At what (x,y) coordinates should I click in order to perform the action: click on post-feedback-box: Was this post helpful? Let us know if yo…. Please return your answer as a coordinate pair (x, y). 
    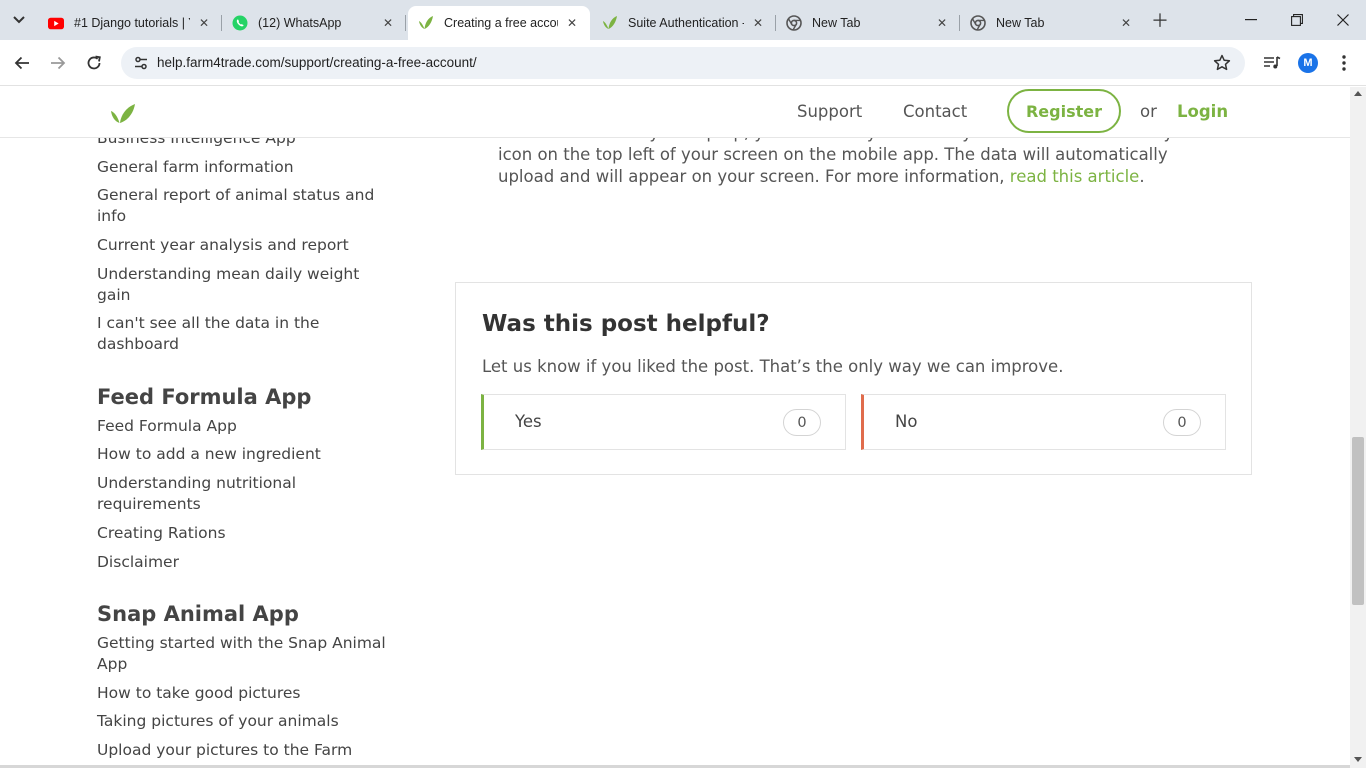
    Looking at the image, I should click on (853, 378).